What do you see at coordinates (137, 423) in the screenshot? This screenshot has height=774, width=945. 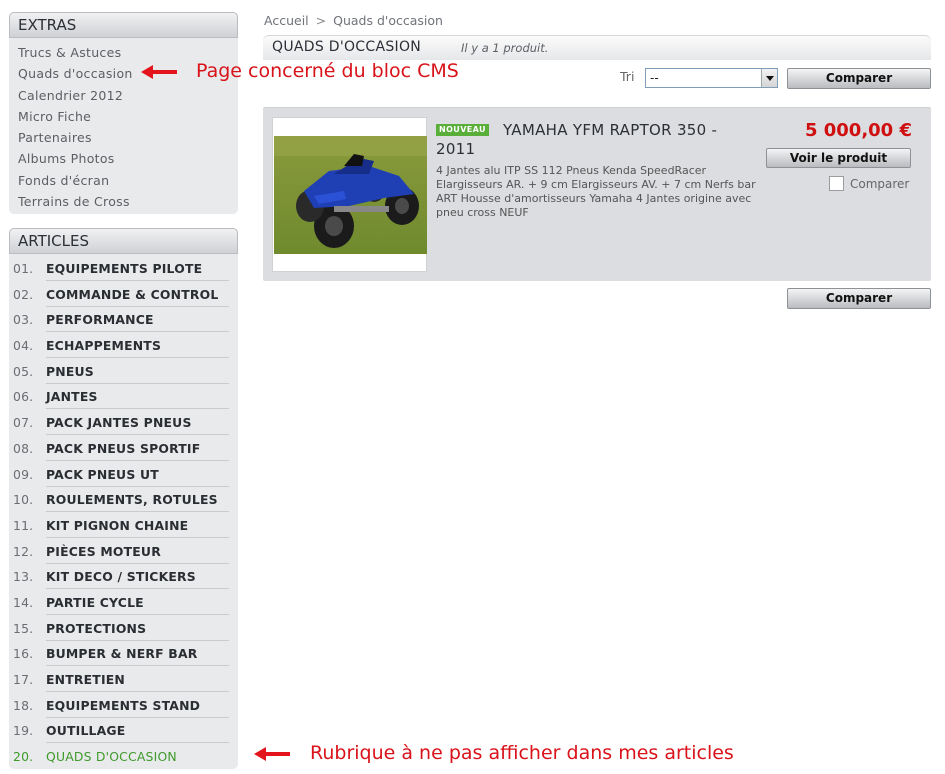 I see `article-category-label: PACK JANTES PNEUS` at bounding box center [137, 423].